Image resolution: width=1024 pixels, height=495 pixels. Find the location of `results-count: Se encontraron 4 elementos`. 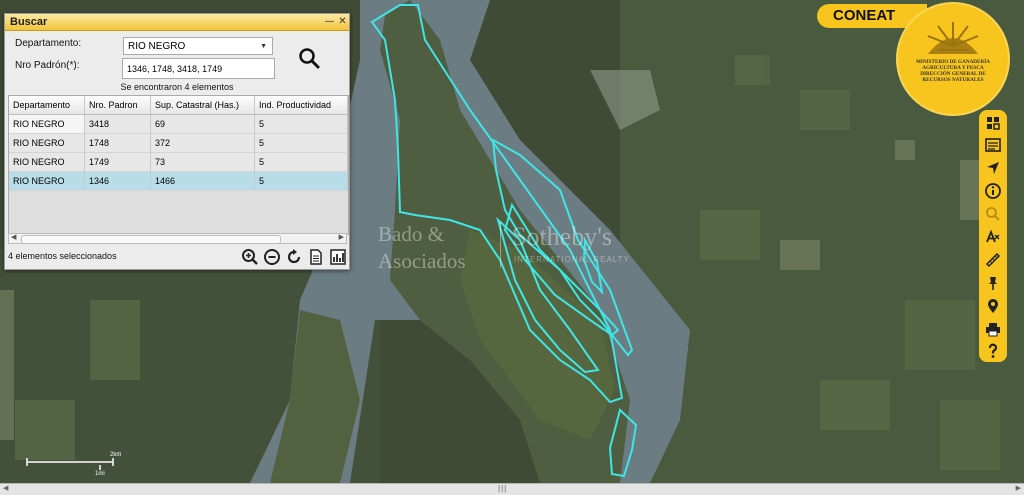

results-count: Se encontraron 4 elementos is located at coordinates (177, 87).